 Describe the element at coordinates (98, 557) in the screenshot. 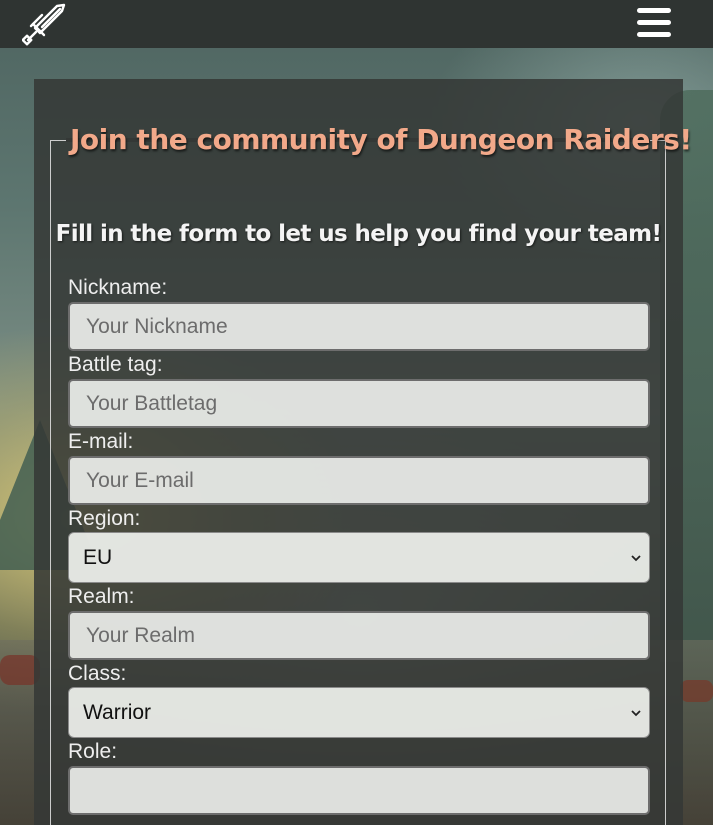

I see `region-selected-value: EU` at that location.